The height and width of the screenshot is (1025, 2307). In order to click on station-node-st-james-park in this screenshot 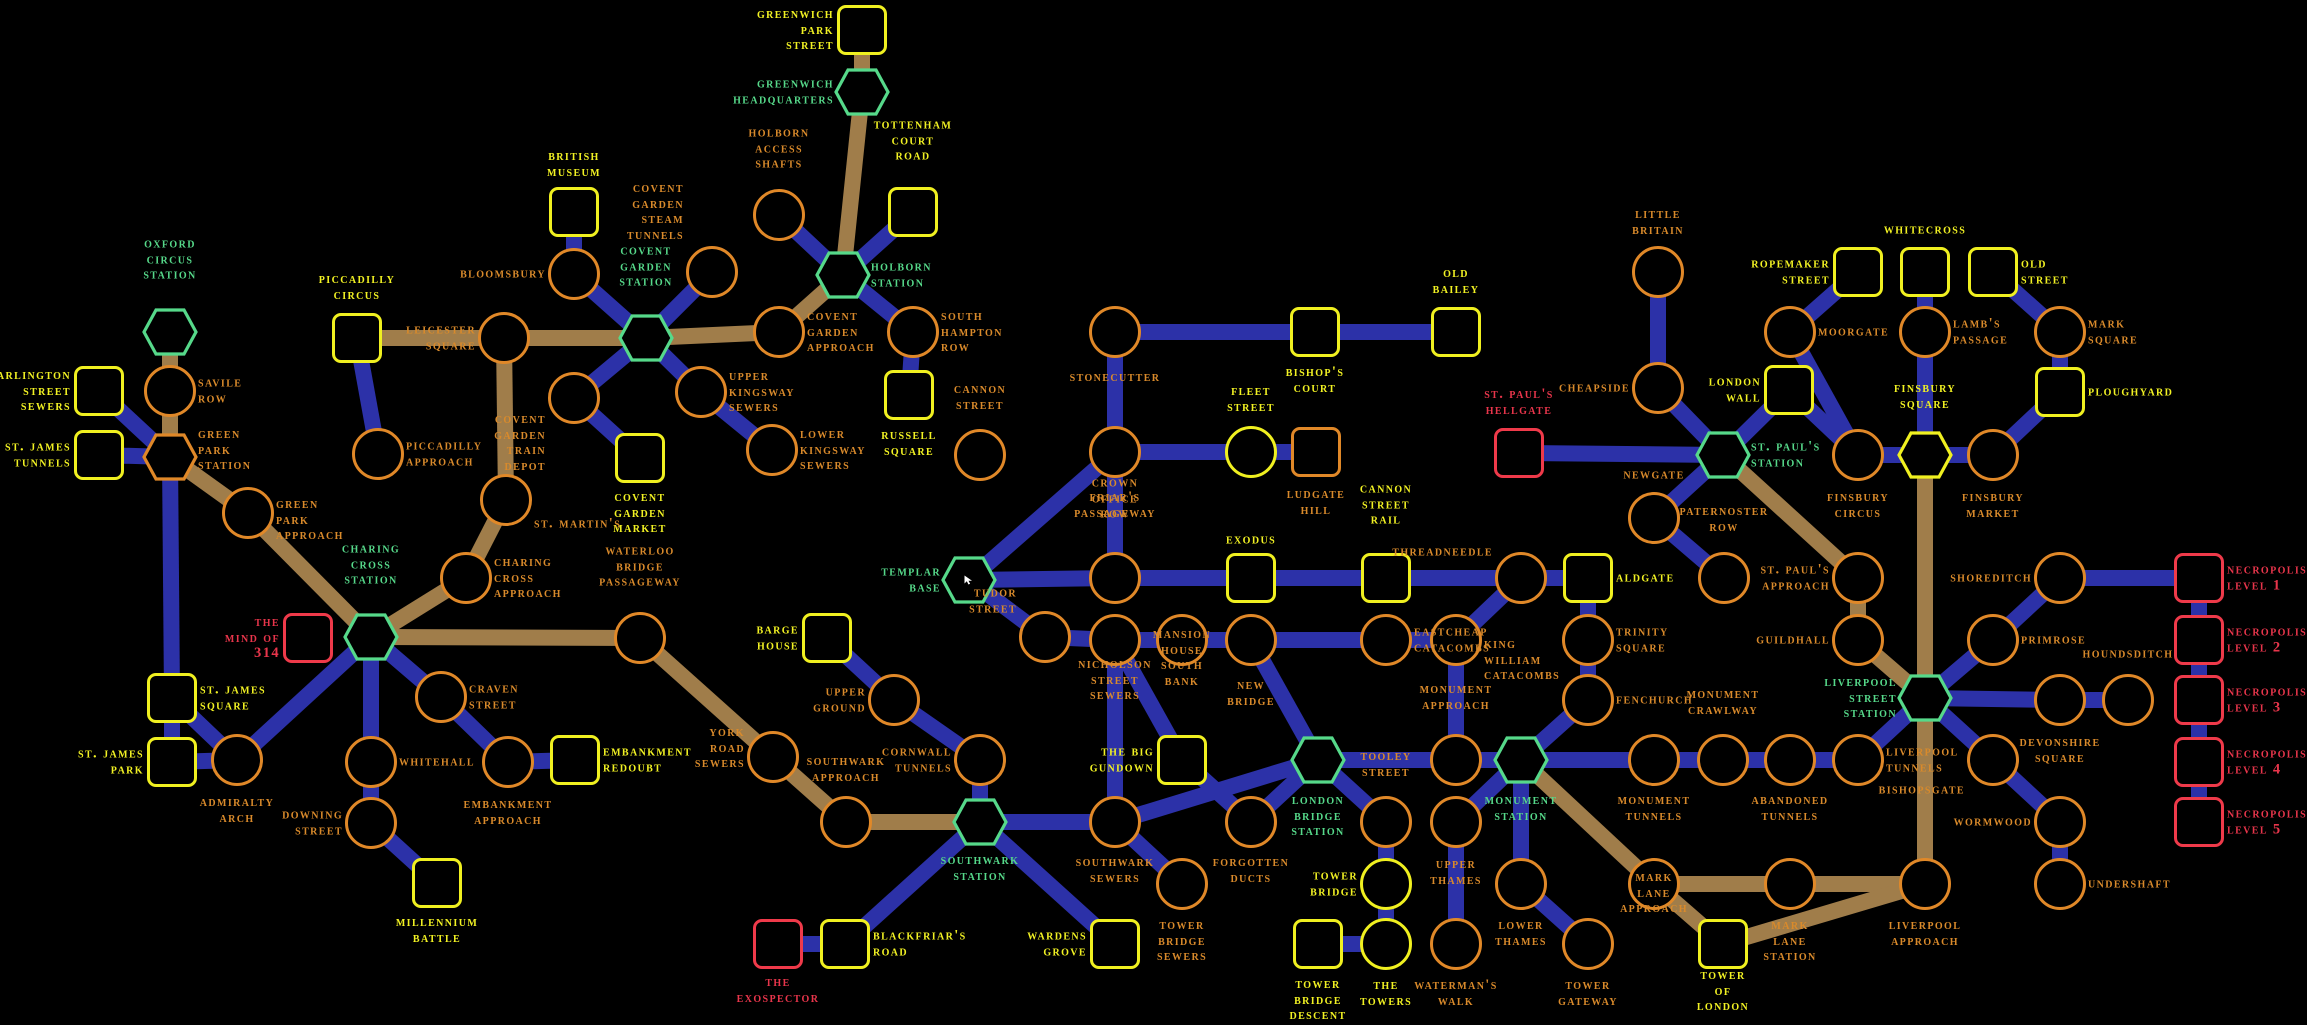, I will do `click(172, 762)`.